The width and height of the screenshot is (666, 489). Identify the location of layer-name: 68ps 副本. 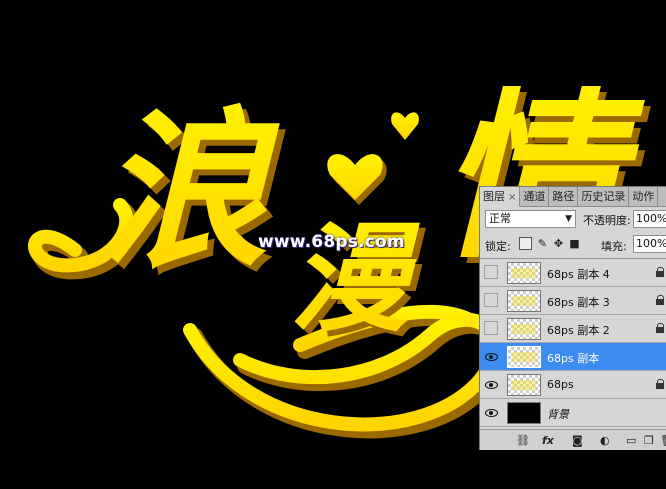
(573, 358).